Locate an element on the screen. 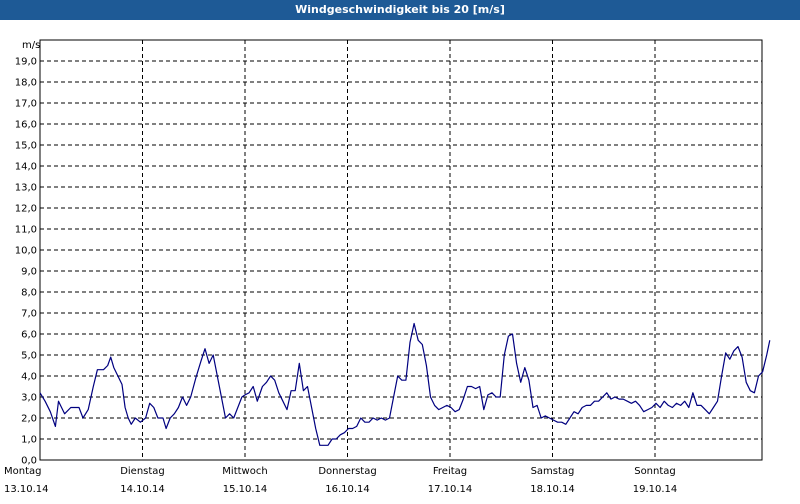  y-tick-label: 11,0 is located at coordinates (26, 230).